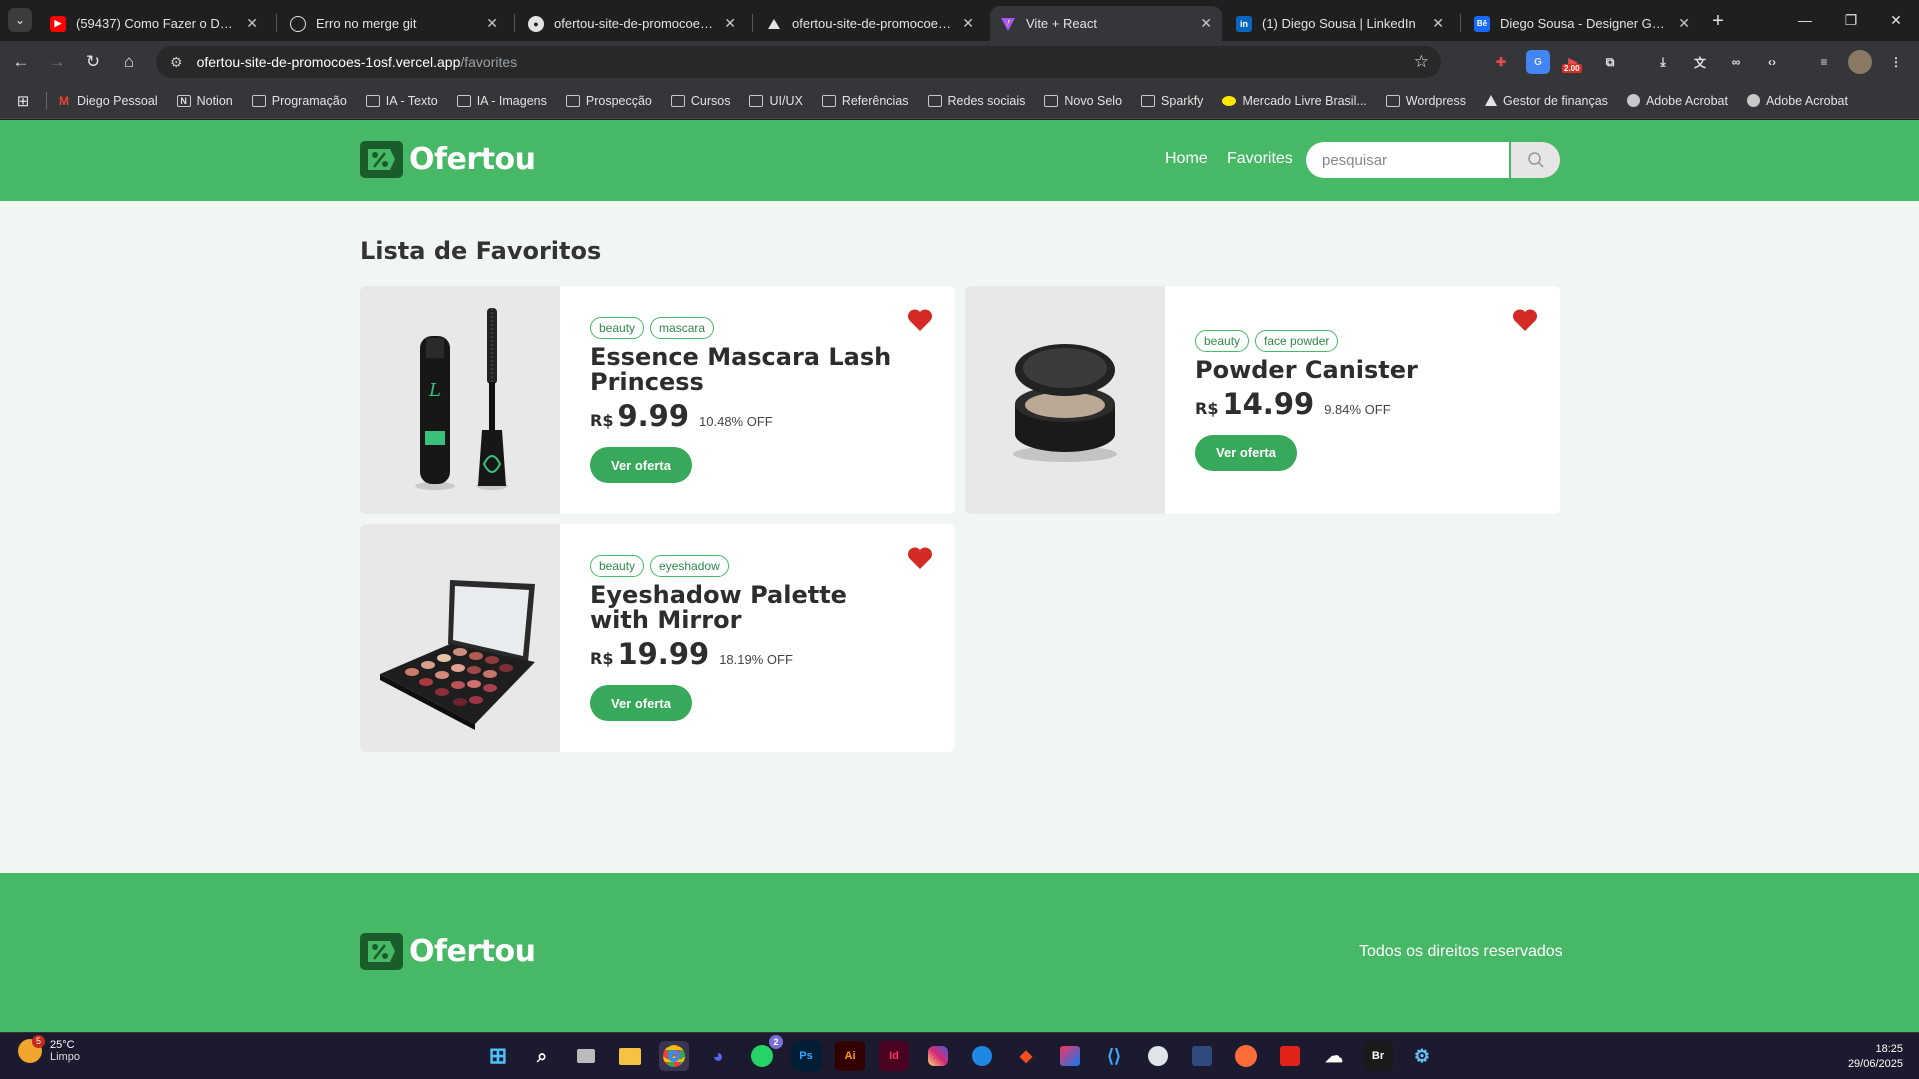 This screenshot has width=1919, height=1079. I want to click on bookmark-folder: IA - Imagens, so click(501, 101).